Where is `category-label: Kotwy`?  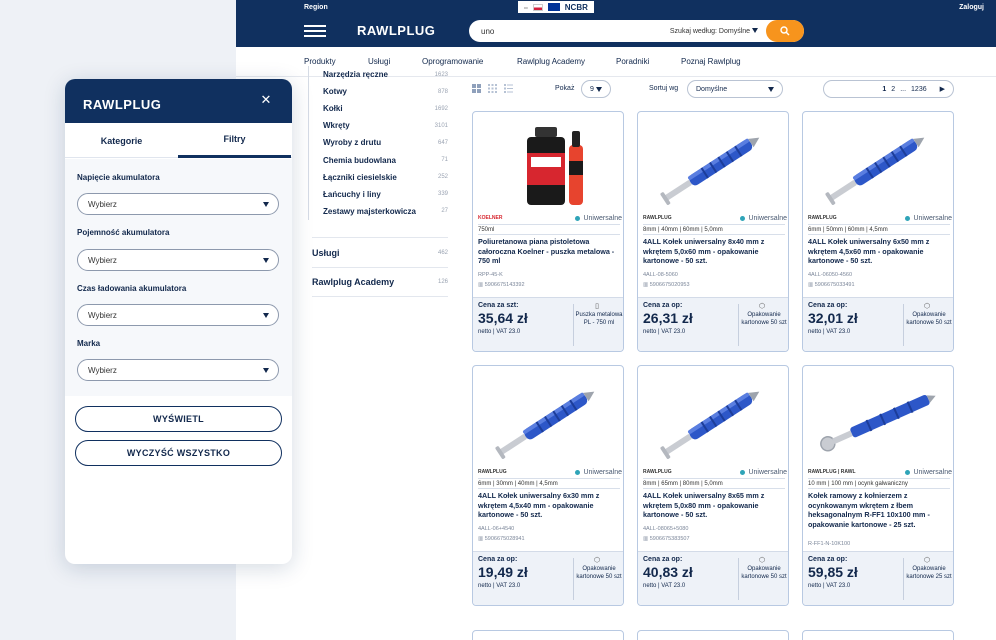 category-label: Kotwy is located at coordinates (335, 92).